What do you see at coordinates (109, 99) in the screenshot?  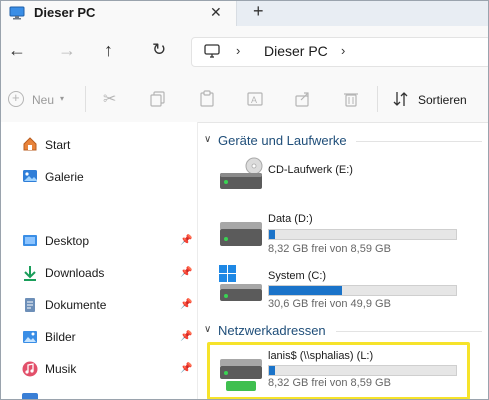 I see `cut-icon: ✂` at bounding box center [109, 99].